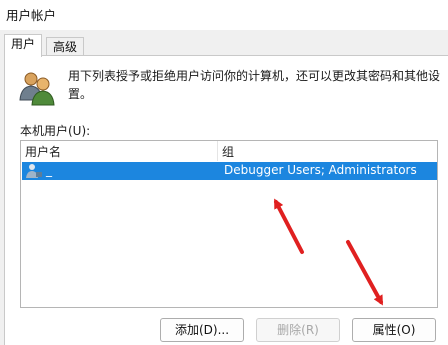 The image size is (448, 345). What do you see at coordinates (298, 330) in the screenshot?
I see `remove-button: 删除(R)` at bounding box center [298, 330].